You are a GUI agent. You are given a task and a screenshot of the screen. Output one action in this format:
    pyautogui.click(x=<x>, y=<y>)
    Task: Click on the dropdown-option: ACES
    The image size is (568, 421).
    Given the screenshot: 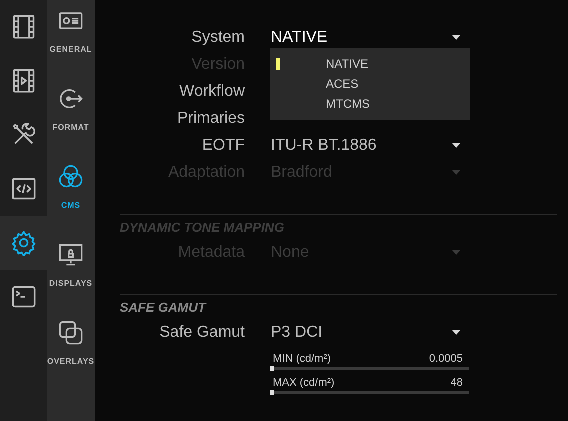 What is the action you would take?
    pyautogui.click(x=370, y=84)
    